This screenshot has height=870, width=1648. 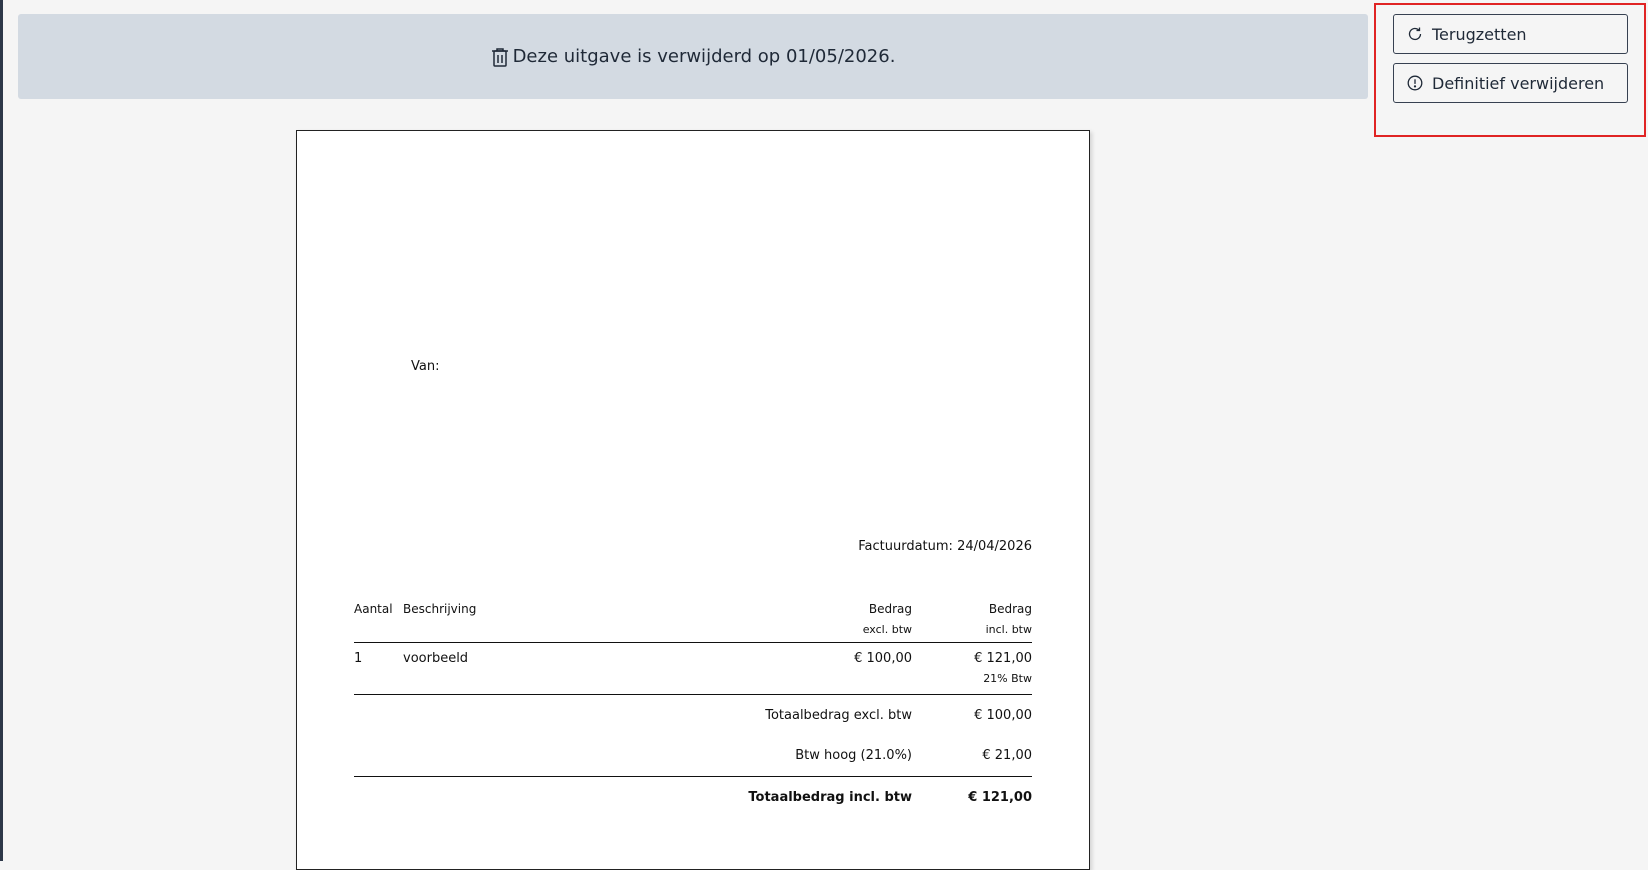 I want to click on vat-row: Btw hoog (21.0%) € 21,00, so click(x=693, y=757).